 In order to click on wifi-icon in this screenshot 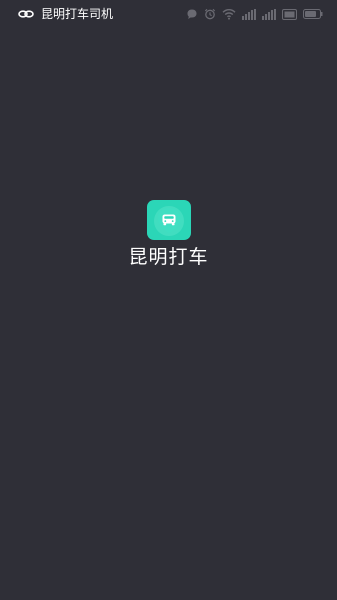, I will do `click(229, 14)`.